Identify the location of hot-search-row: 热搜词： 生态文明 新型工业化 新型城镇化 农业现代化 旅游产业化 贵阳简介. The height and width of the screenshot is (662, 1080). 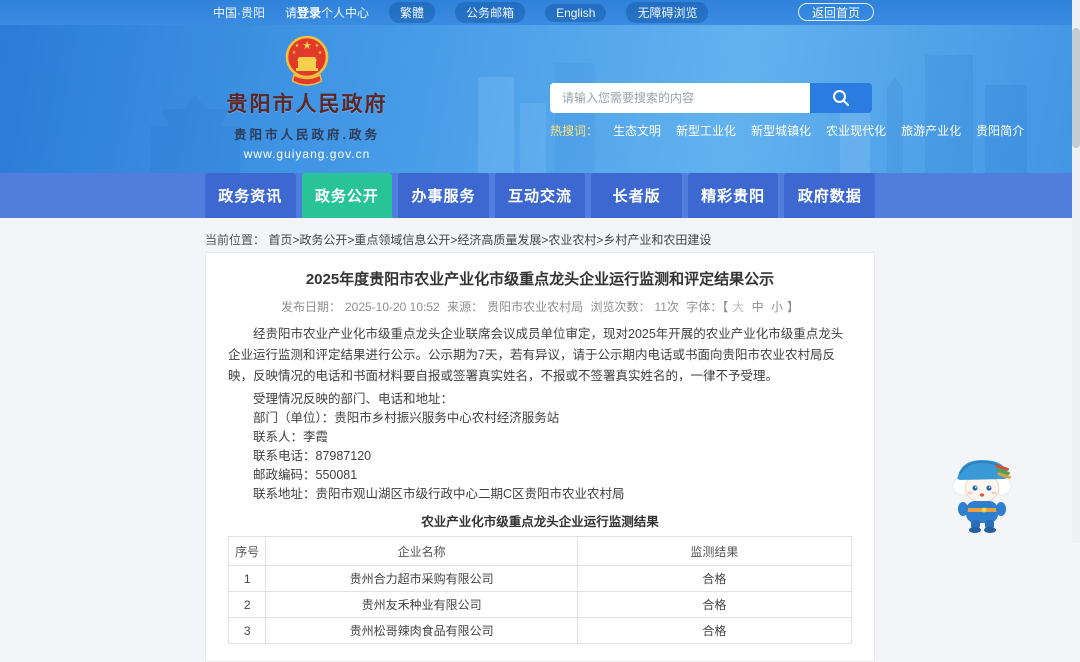
(787, 130).